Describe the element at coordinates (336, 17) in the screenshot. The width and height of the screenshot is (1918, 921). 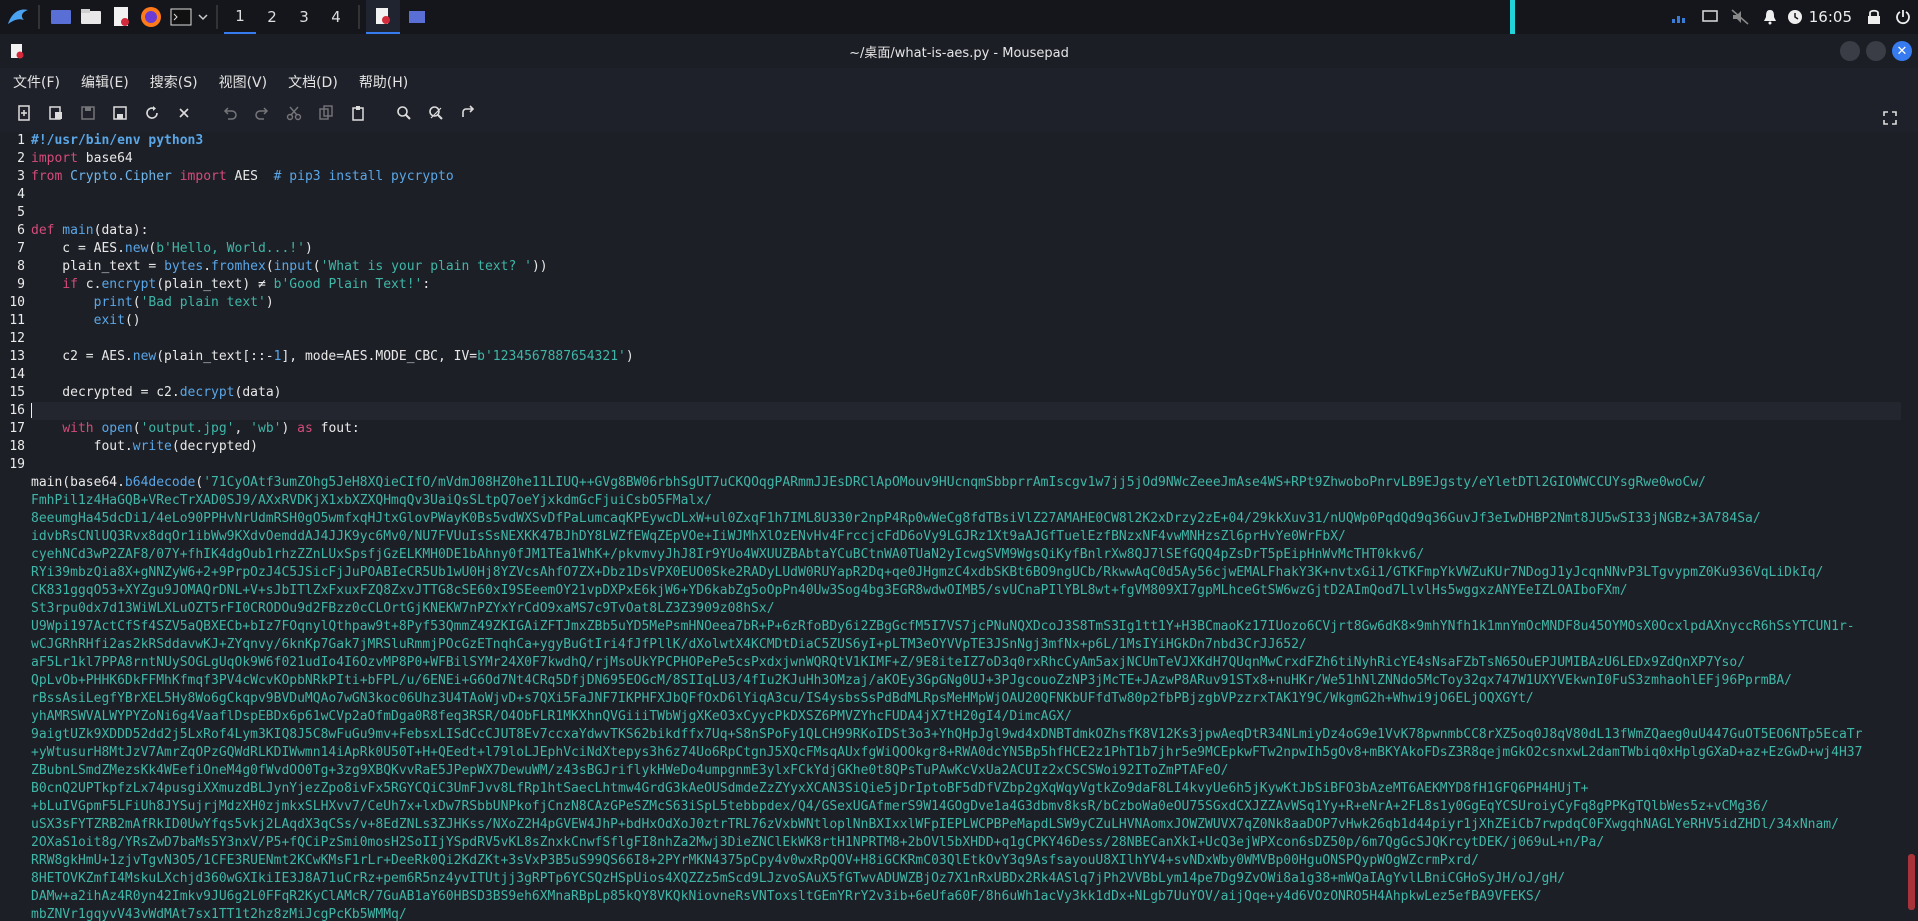
I see `workspace-4: 4` at that location.